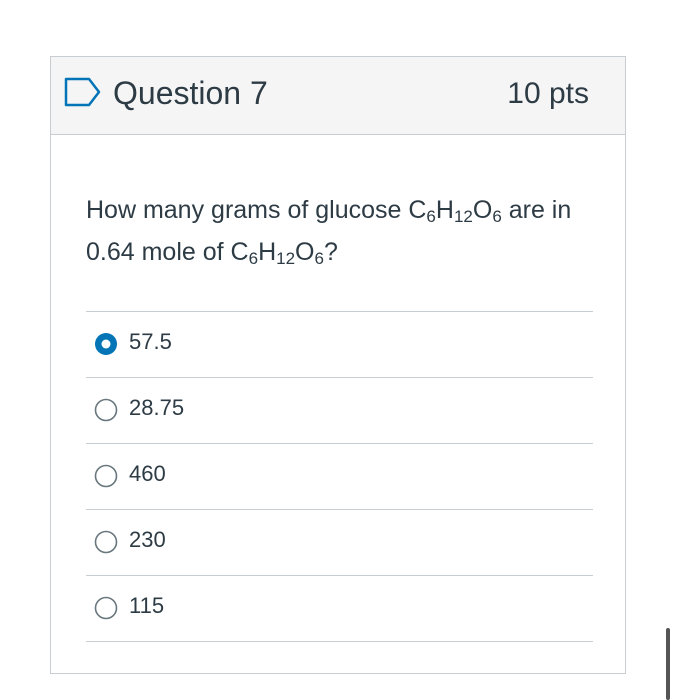 The height and width of the screenshot is (700, 678). I want to click on answer-option: 230, so click(339, 542).